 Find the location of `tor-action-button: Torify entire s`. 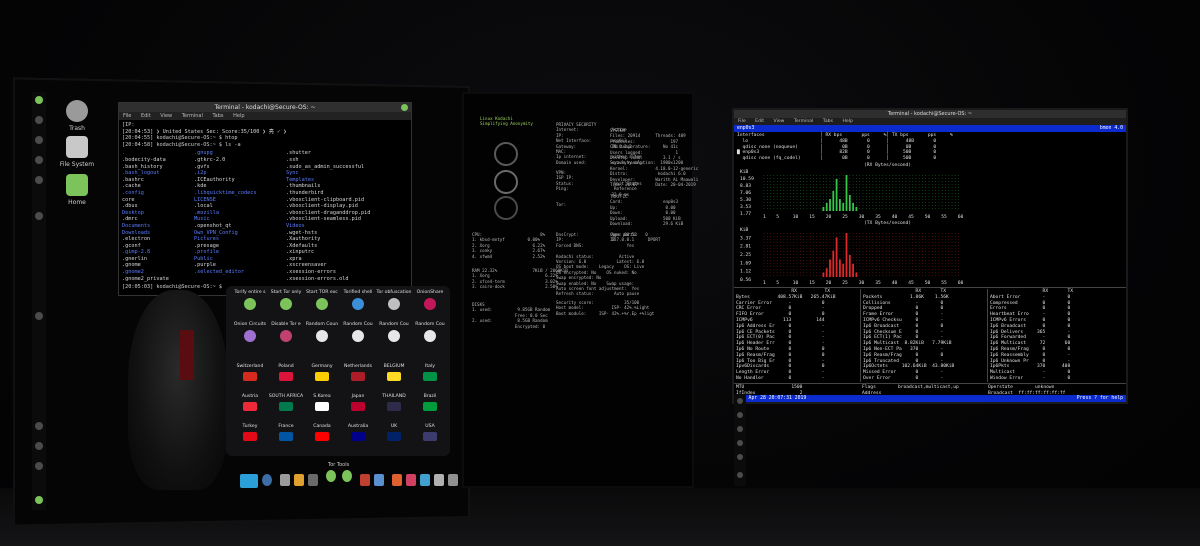

tor-action-button: Torify entire s is located at coordinates (250, 300).